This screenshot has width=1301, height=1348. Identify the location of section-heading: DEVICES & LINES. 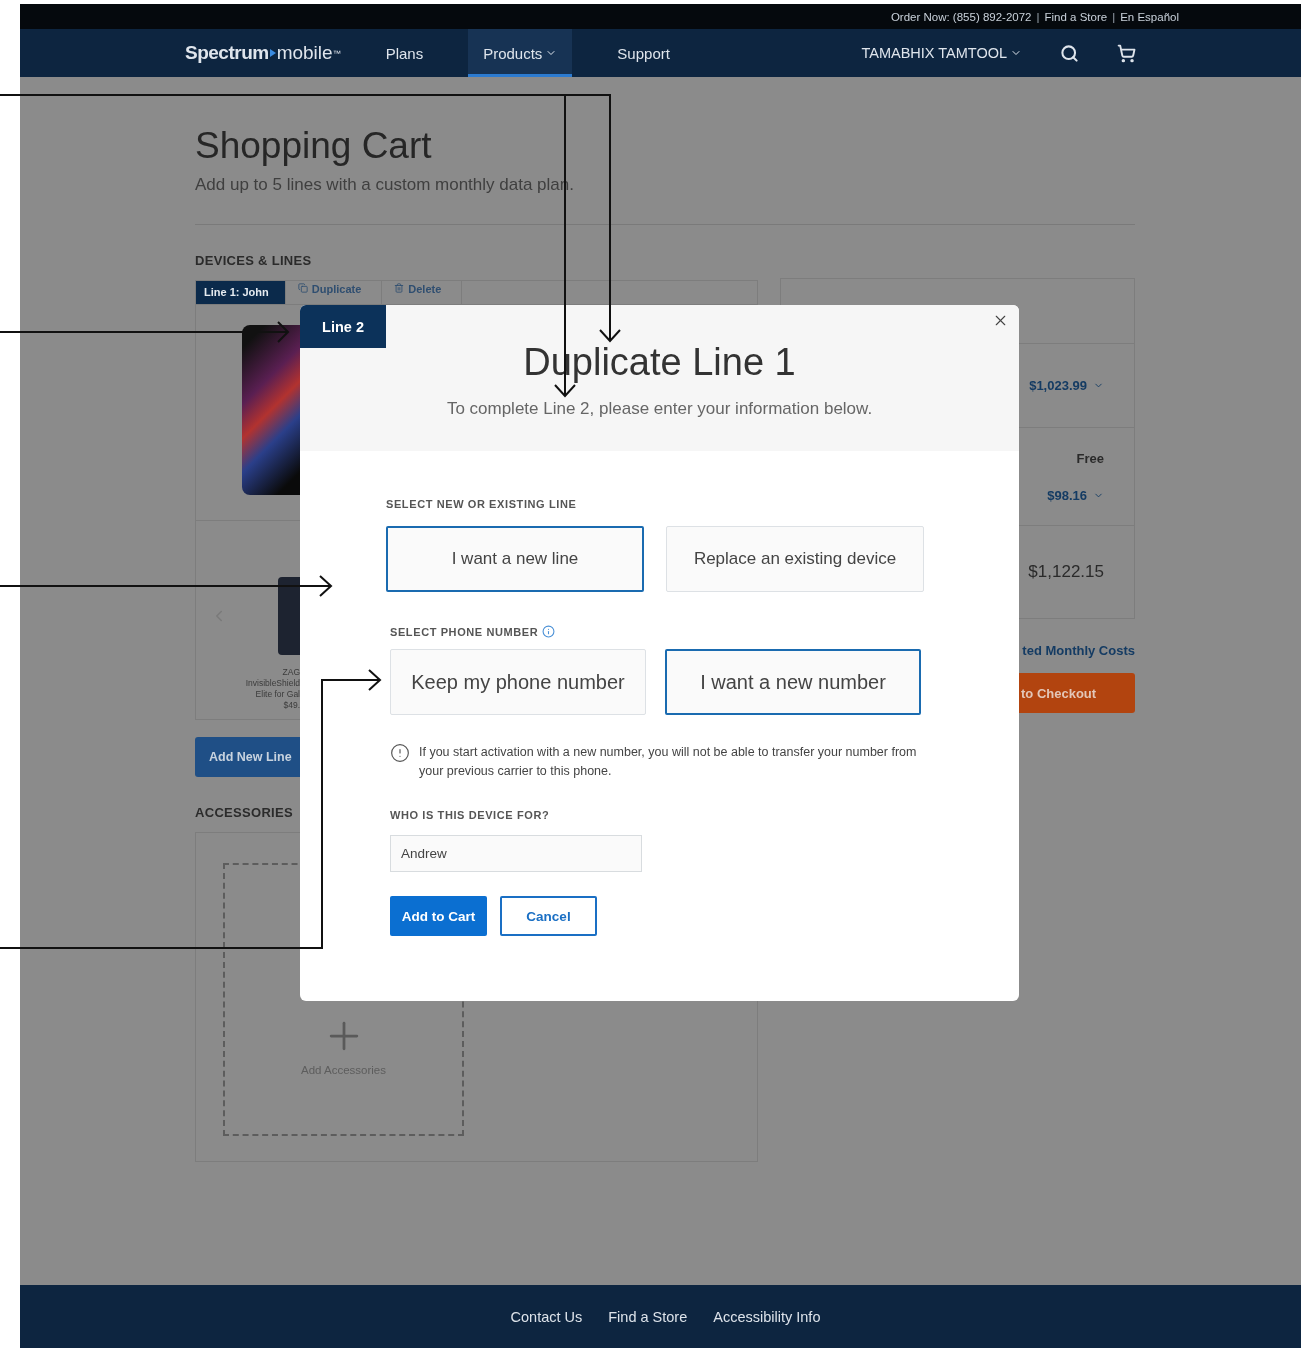
(254, 260).